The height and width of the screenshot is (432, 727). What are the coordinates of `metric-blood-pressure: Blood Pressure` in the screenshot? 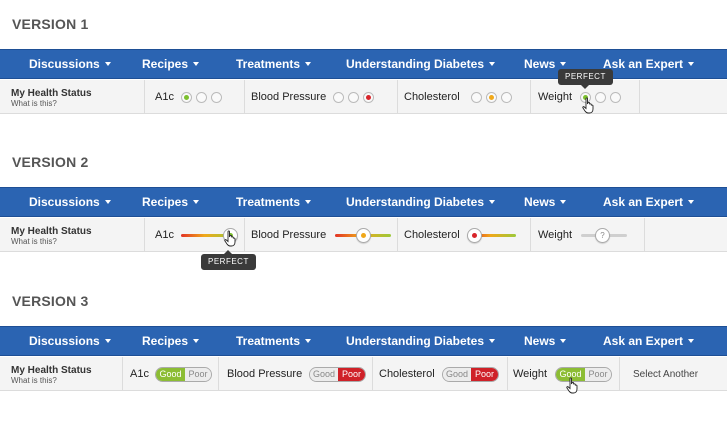 It's located at (321, 97).